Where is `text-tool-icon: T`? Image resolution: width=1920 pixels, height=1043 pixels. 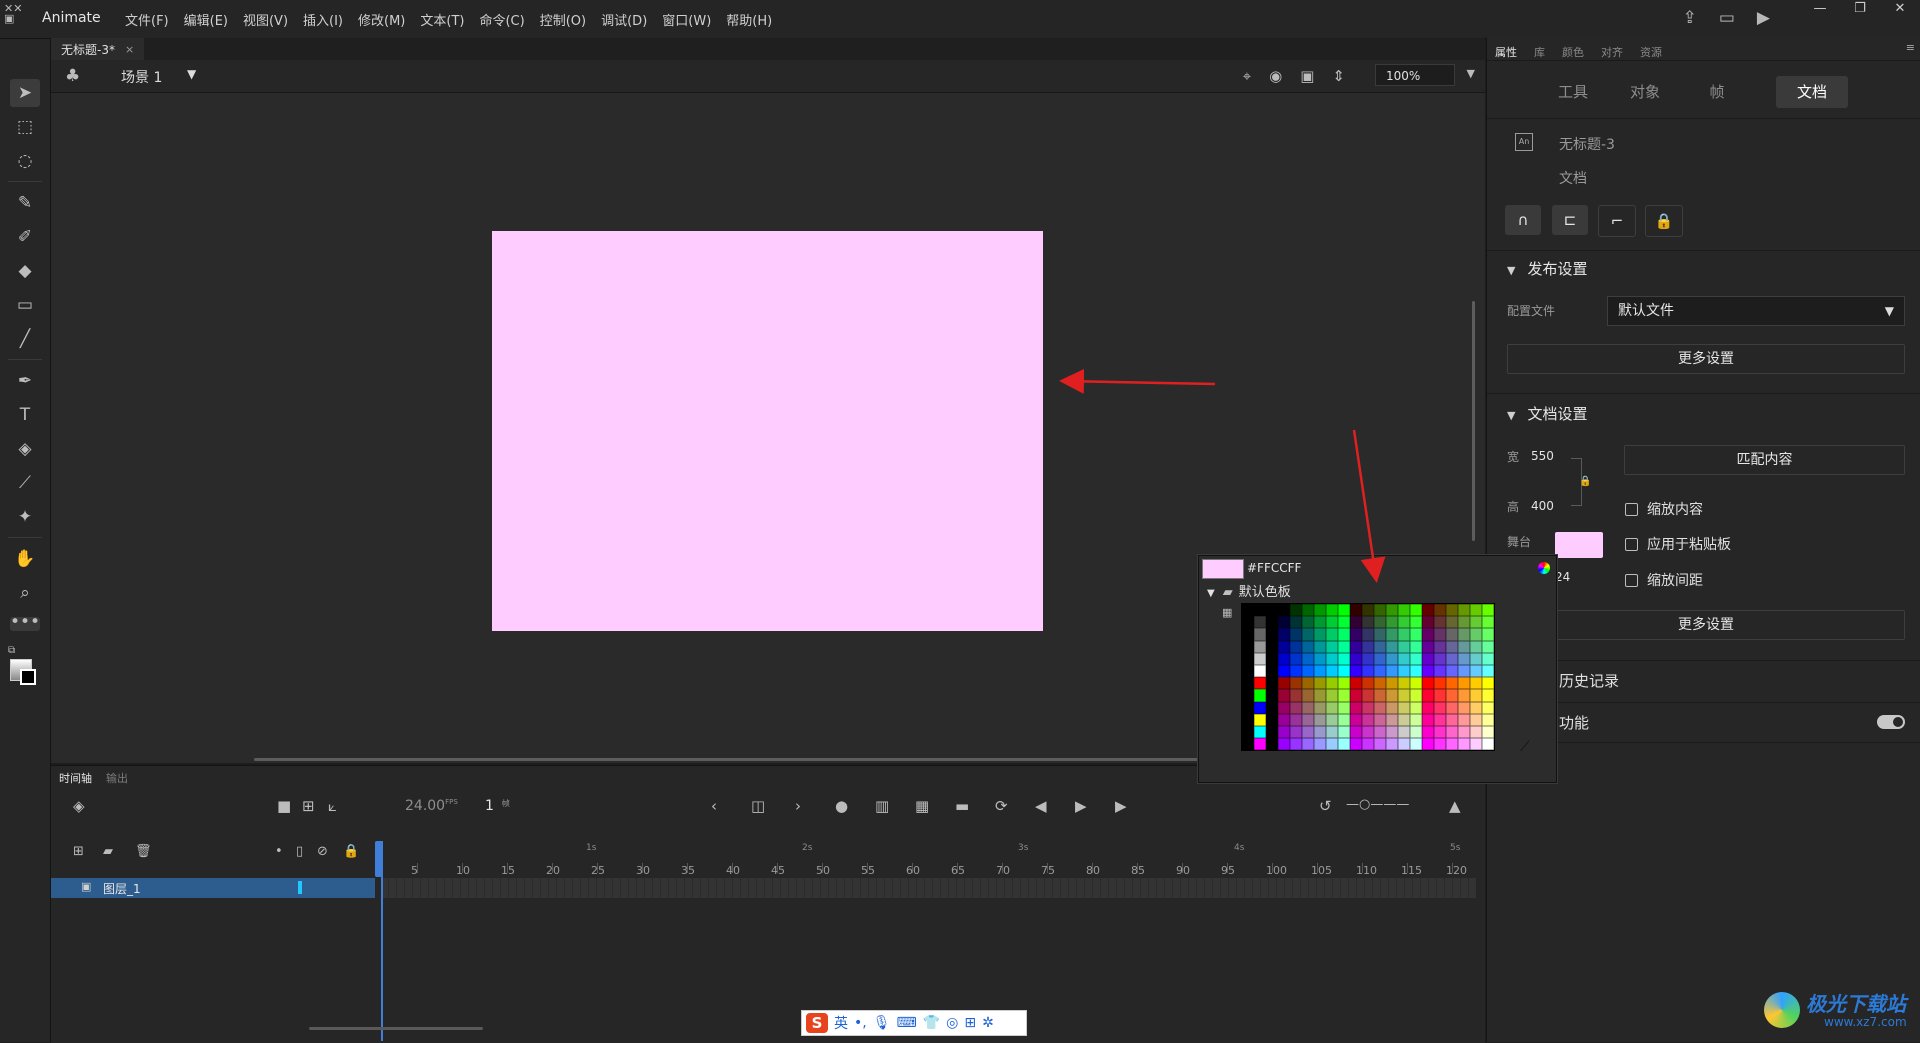
text-tool-icon: T is located at coordinates (25, 415).